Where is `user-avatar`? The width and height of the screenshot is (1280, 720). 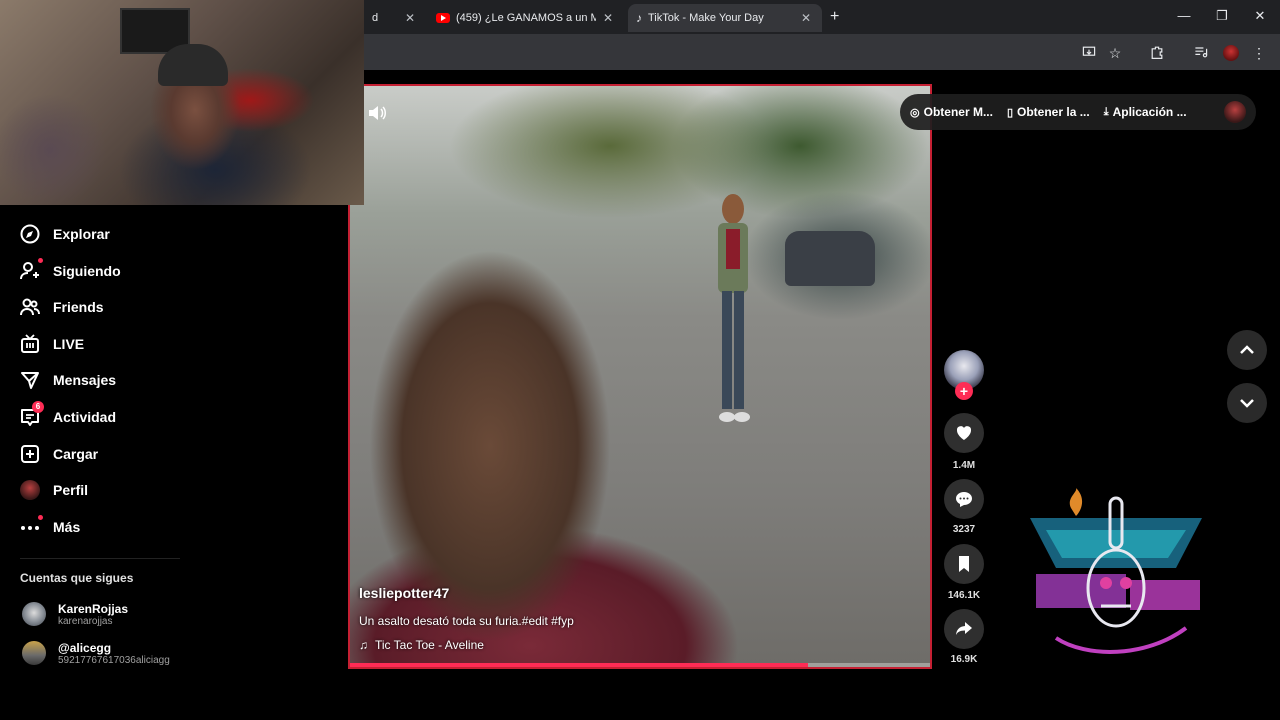 user-avatar is located at coordinates (1235, 112).